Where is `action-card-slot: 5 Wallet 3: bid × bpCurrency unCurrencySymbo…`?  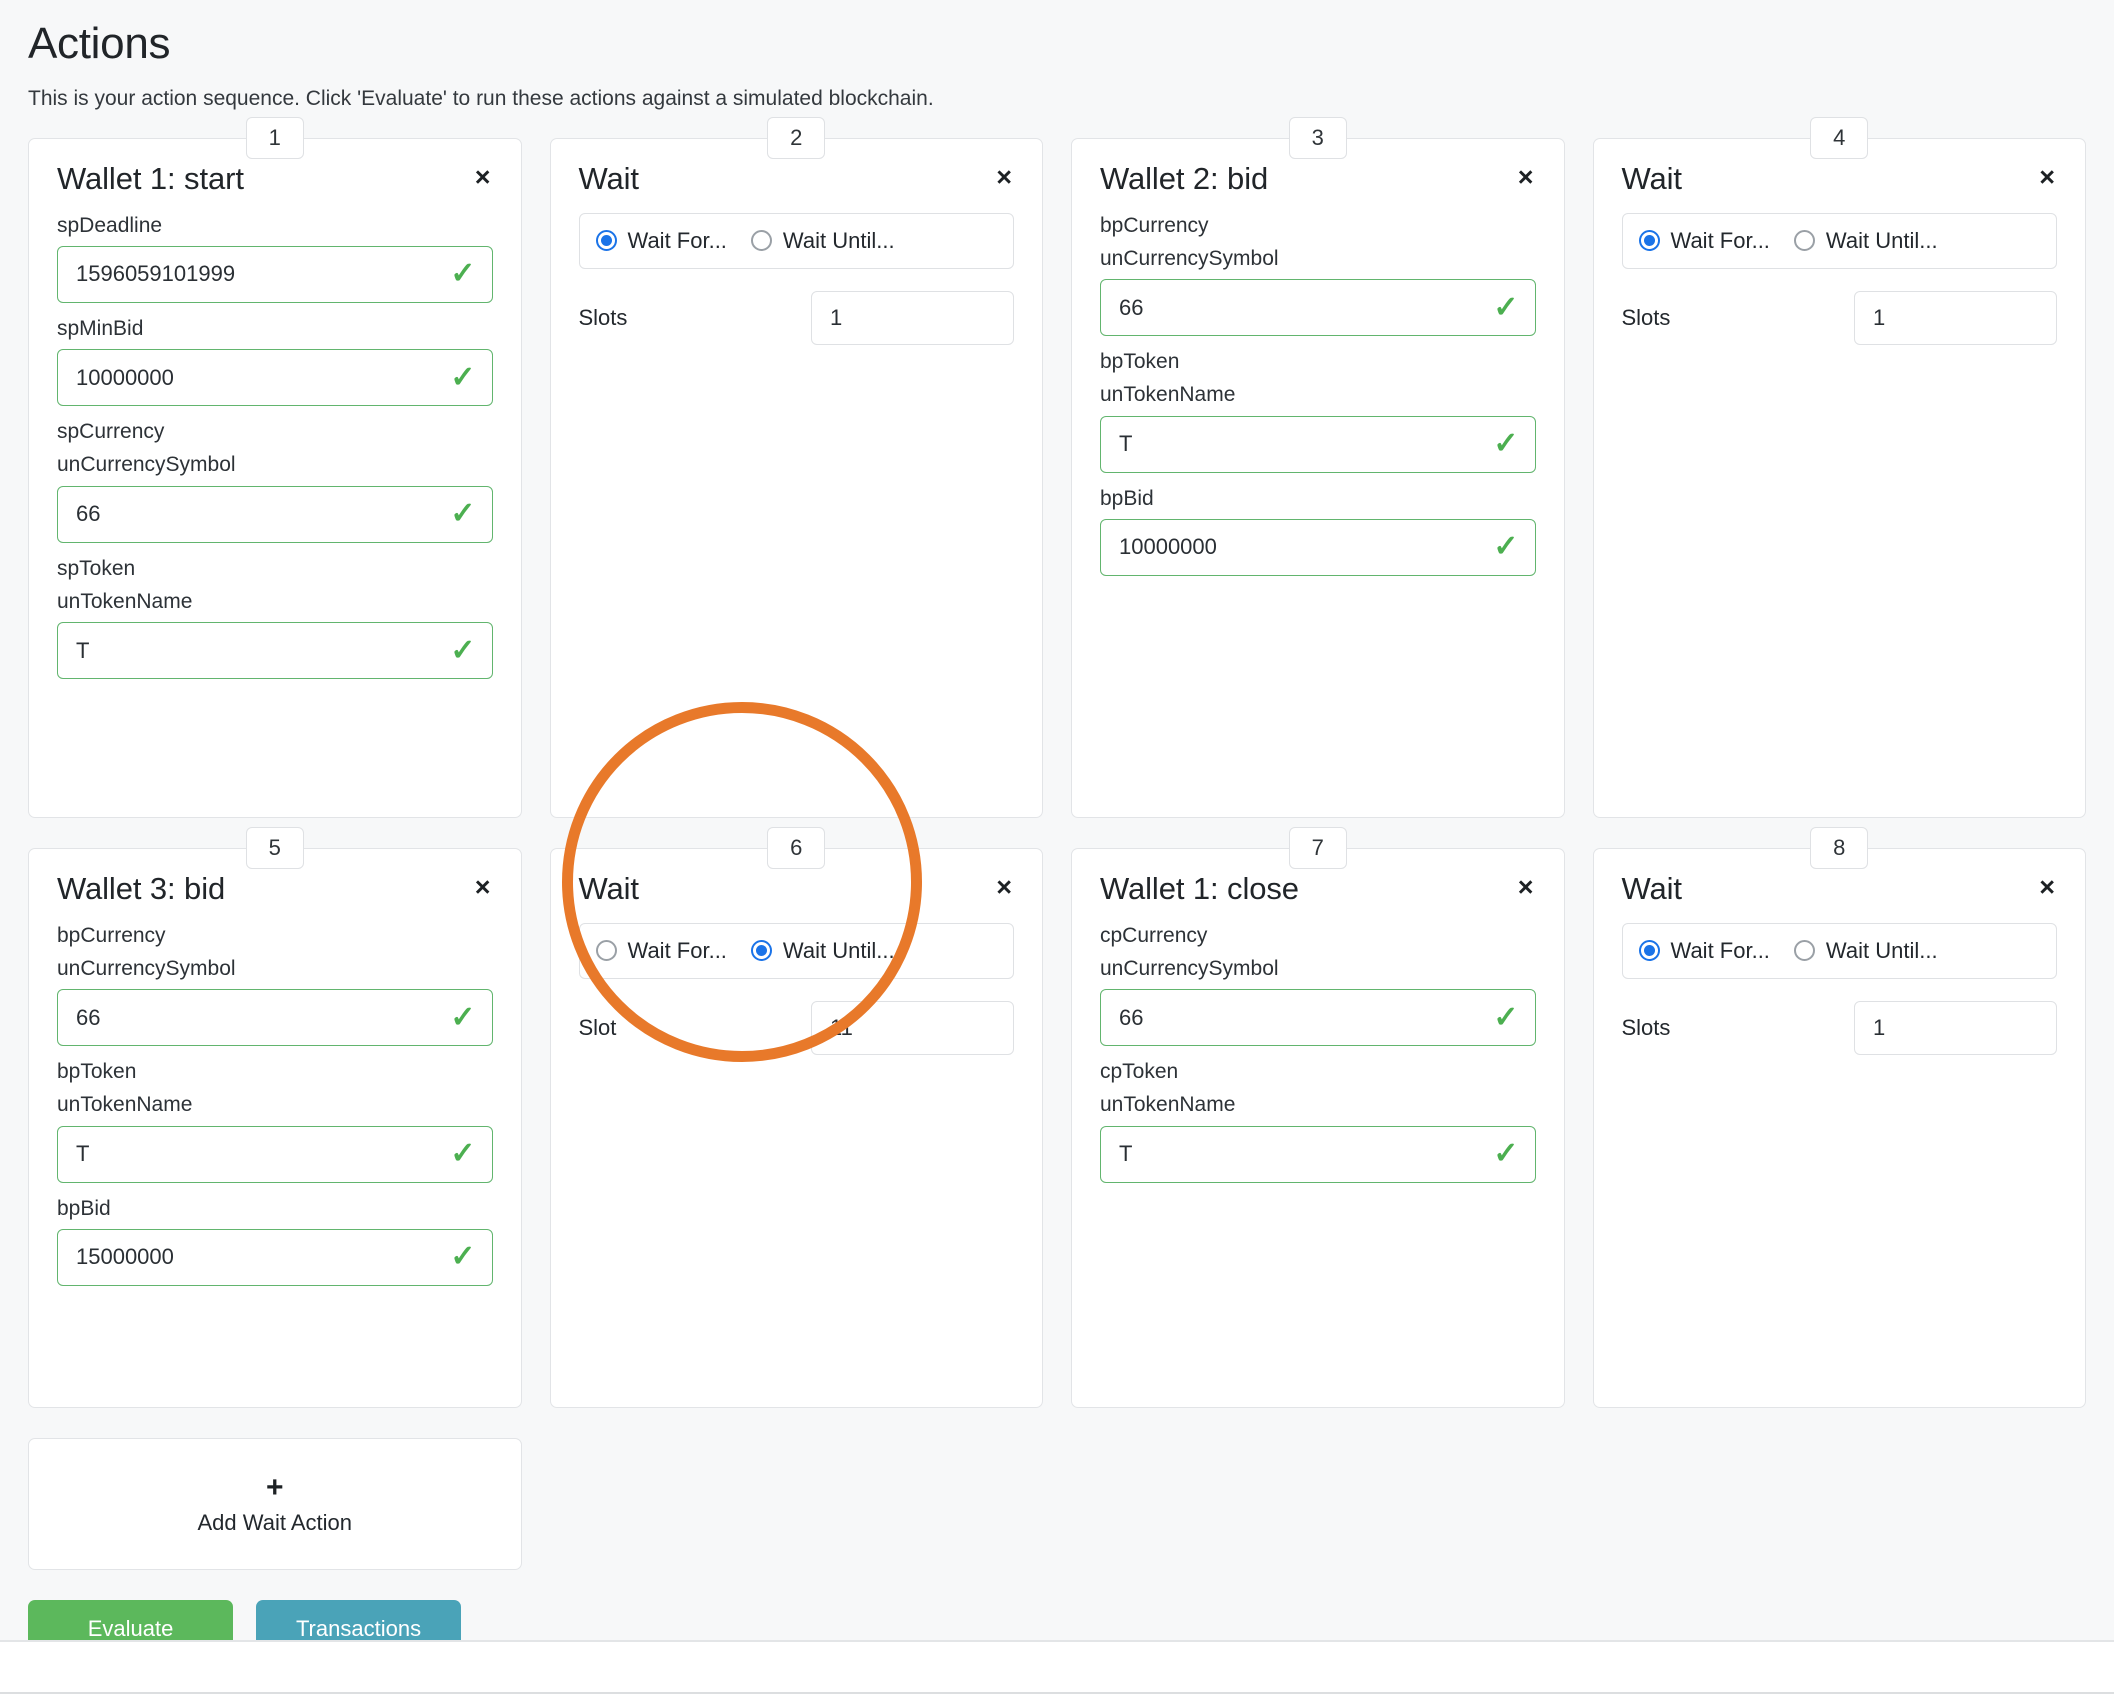
action-card-slot: 5 Wallet 3: bid × bpCurrency unCurrencySymbo… is located at coordinates (275, 1118).